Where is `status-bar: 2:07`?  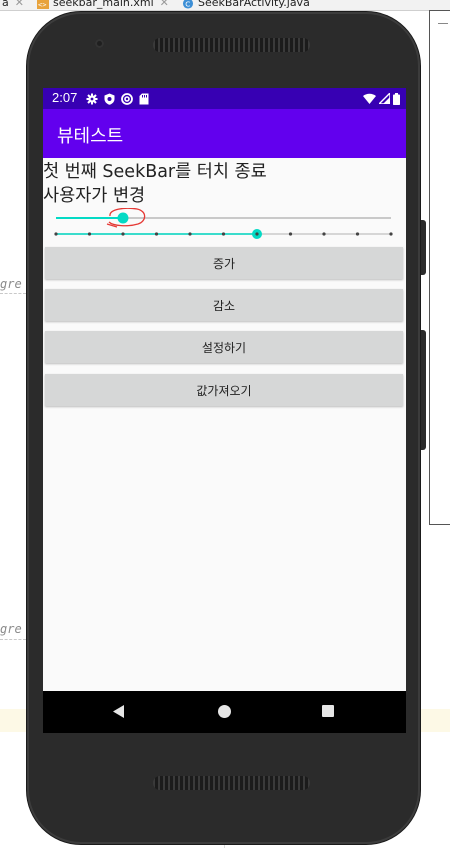 status-bar: 2:07 is located at coordinates (224, 98).